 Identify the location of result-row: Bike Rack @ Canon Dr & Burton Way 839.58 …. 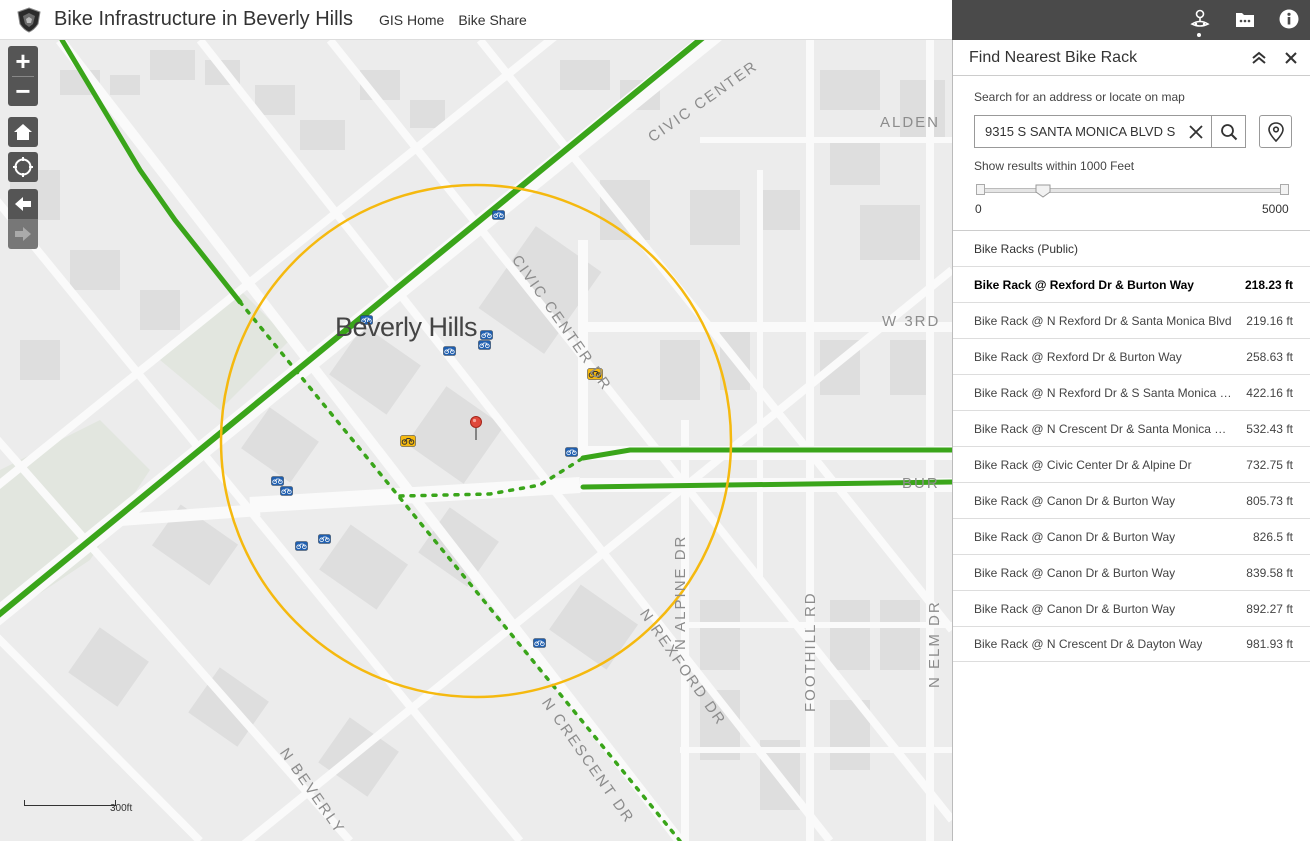
(1131, 572).